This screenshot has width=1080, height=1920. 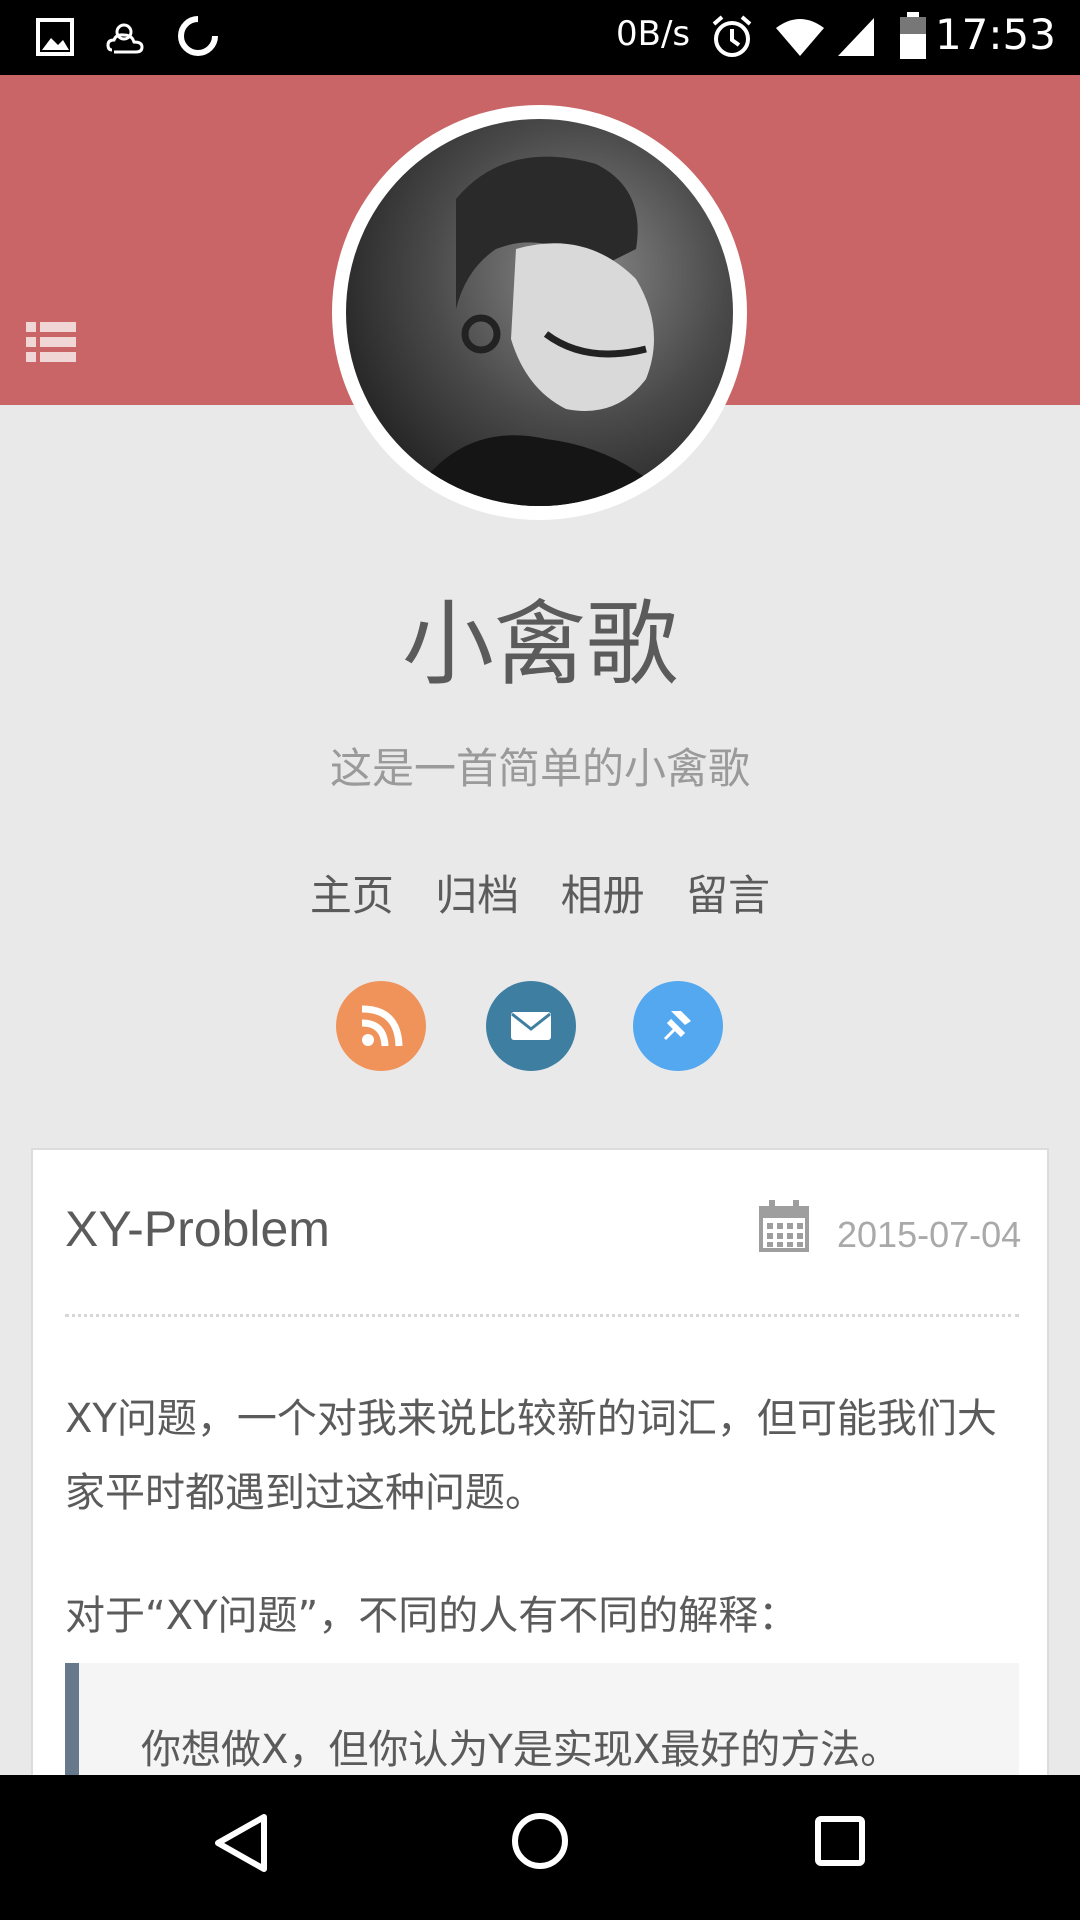 What do you see at coordinates (241, 1843) in the screenshot?
I see `back-icon` at bounding box center [241, 1843].